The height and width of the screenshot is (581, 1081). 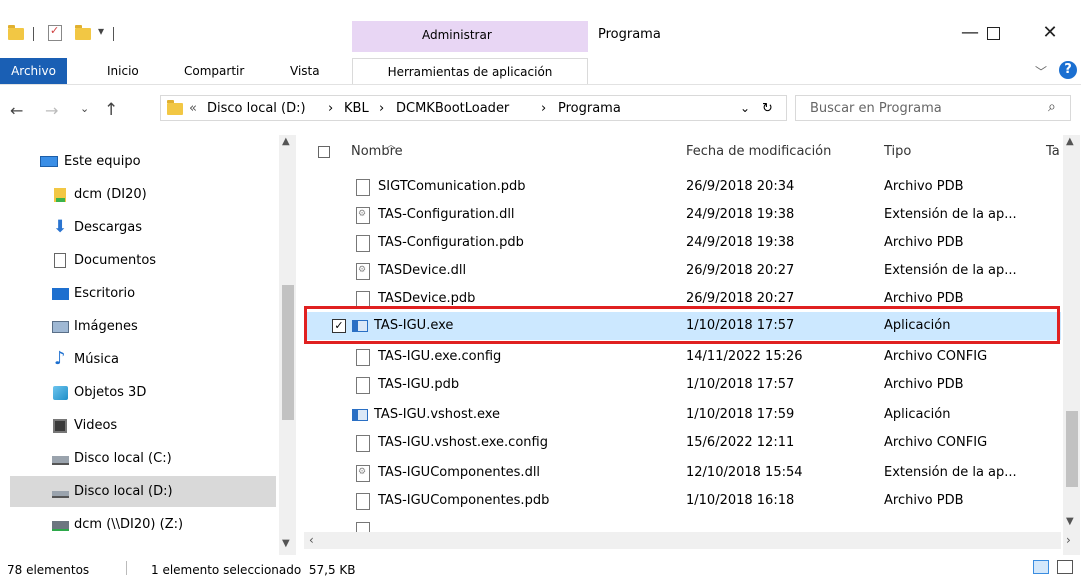 What do you see at coordinates (193, 108) in the screenshot?
I see `overflow-chevron-icon: «` at bounding box center [193, 108].